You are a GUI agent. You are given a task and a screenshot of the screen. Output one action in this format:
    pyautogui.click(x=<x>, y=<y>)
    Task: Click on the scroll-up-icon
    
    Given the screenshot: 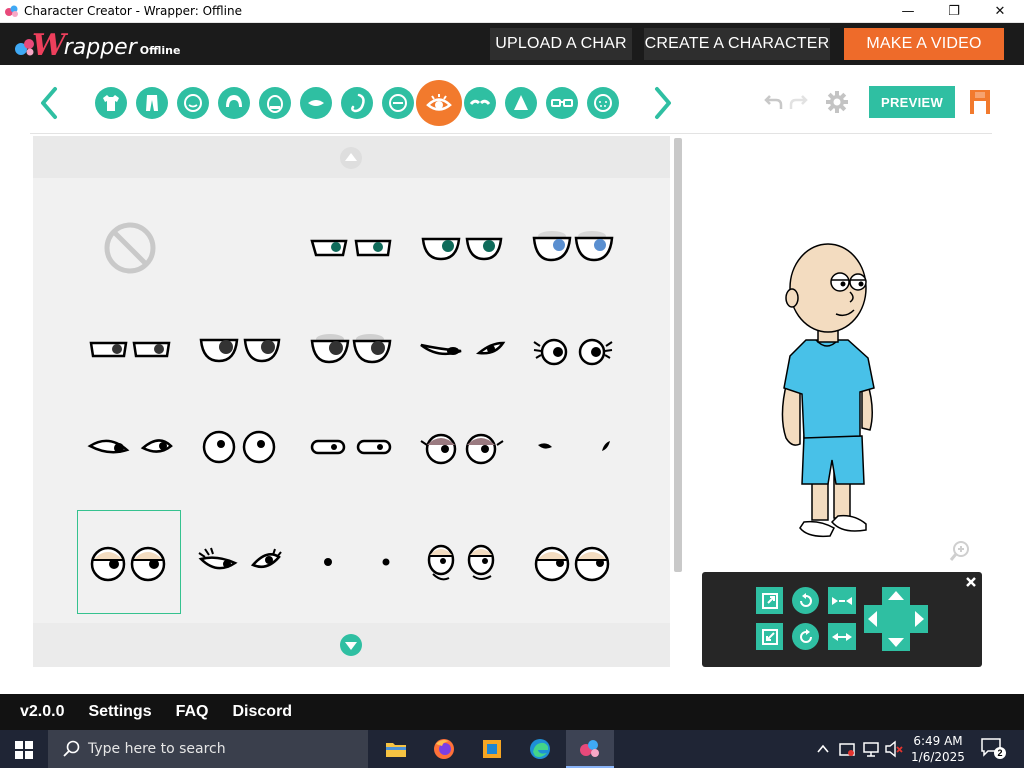 What is the action you would take?
    pyautogui.click(x=351, y=158)
    